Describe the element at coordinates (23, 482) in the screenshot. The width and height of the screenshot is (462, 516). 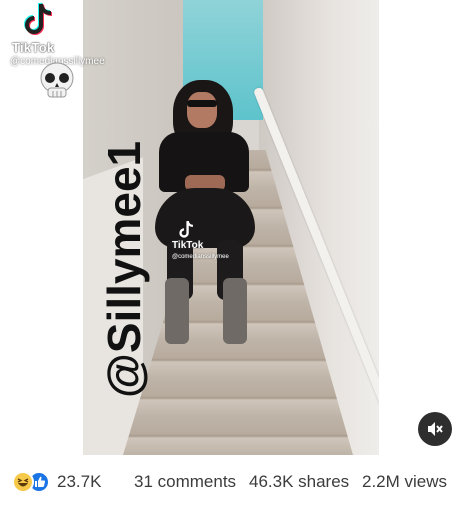
I see `haha-icon` at that location.